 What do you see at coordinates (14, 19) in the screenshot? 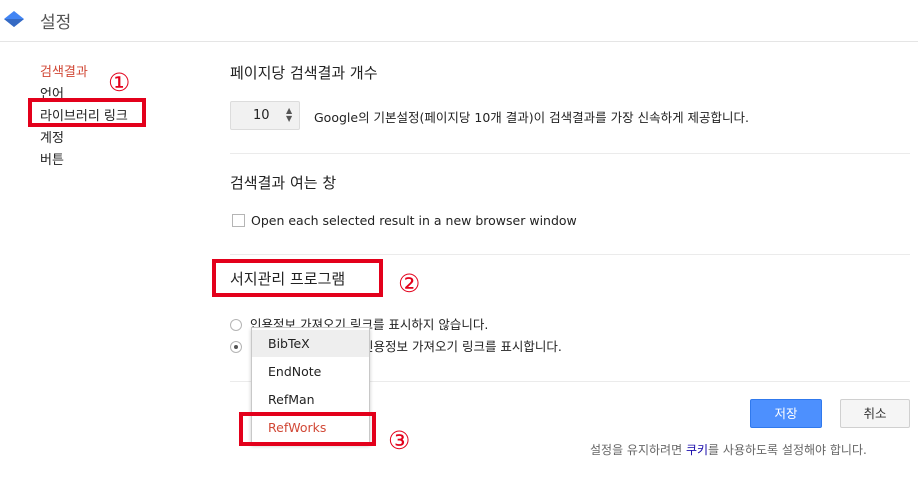
I see `scholar-logo-icon` at bounding box center [14, 19].